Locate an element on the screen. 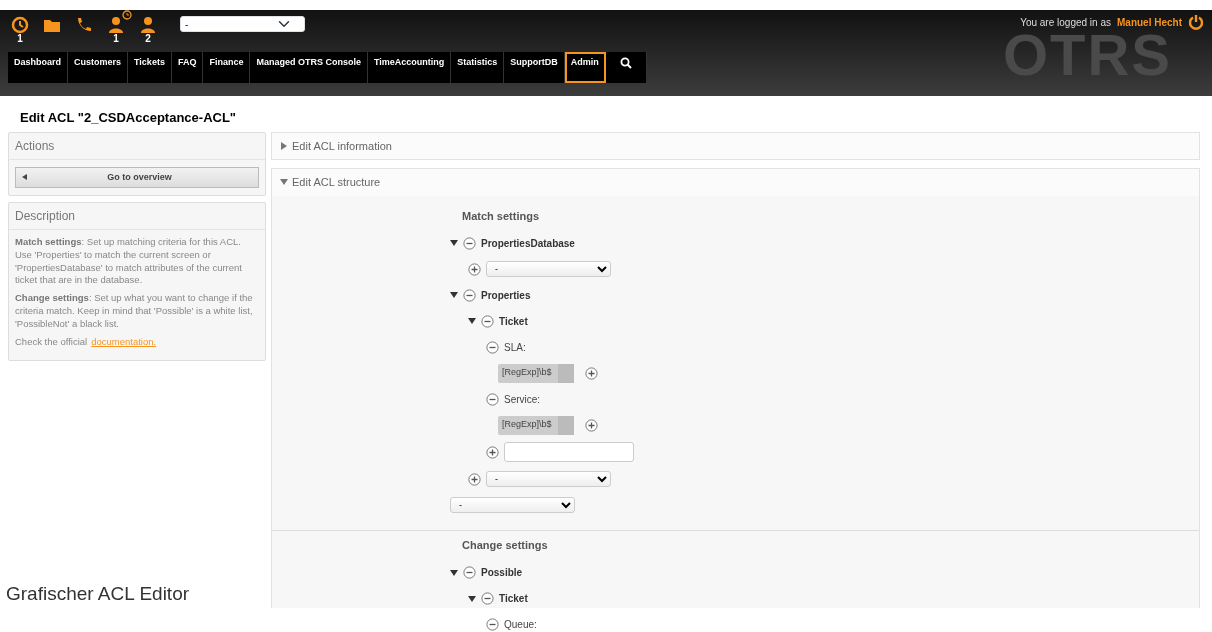 The height and width of the screenshot is (632, 1212). count-label: 2 is located at coordinates (148, 39).